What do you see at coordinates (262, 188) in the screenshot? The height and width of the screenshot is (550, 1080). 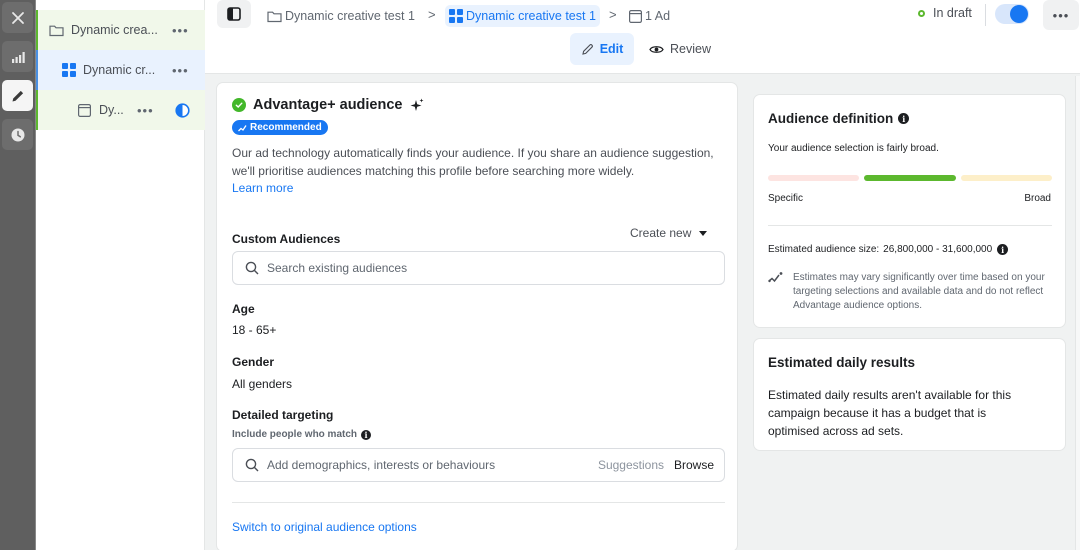 I see `learn-more-link: Learn more` at bounding box center [262, 188].